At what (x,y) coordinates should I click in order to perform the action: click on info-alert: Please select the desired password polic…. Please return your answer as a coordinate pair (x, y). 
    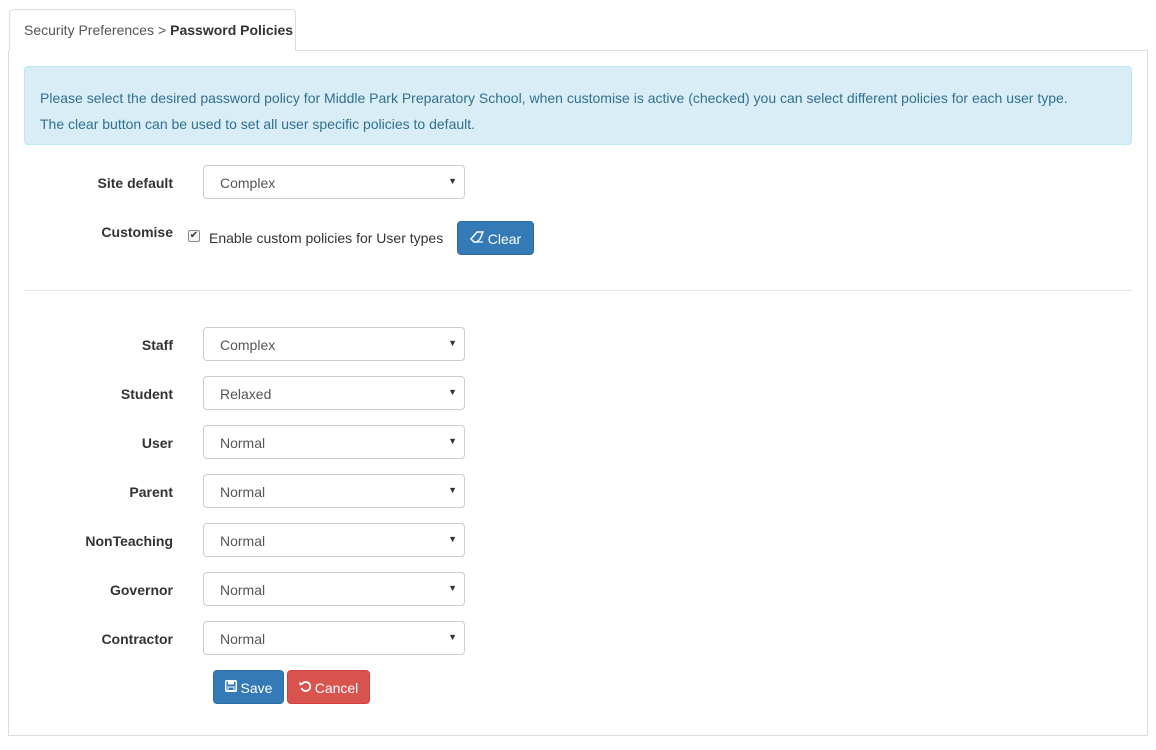
    Looking at the image, I should click on (578, 105).